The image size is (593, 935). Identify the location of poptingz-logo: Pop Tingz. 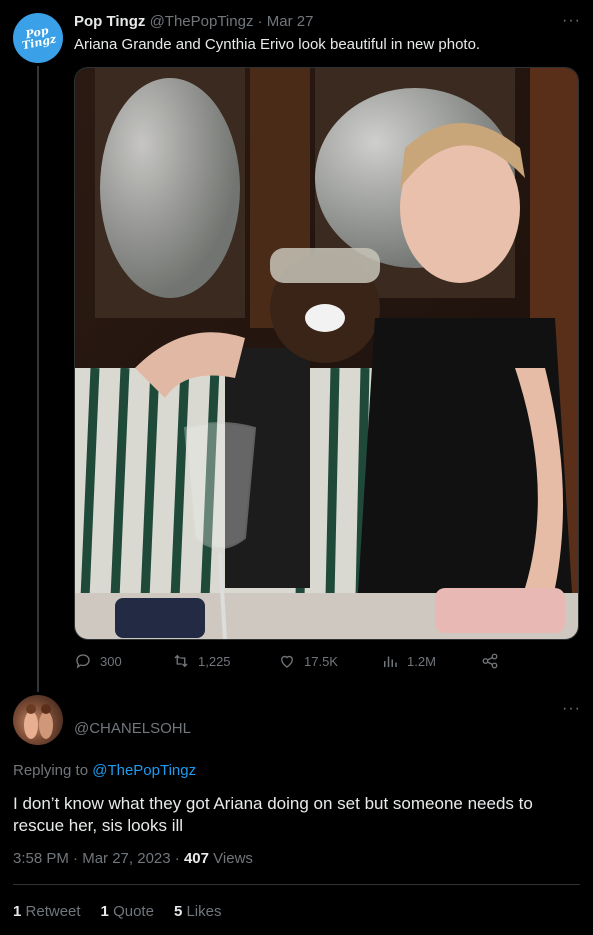
(39, 38).